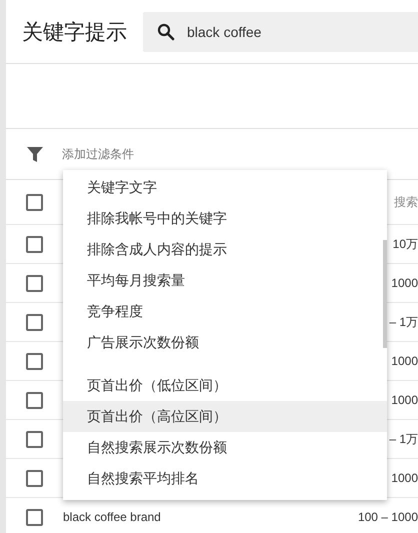 Image resolution: width=418 pixels, height=533 pixels. What do you see at coordinates (225, 218) in the screenshot?
I see `menu-item: 排除我帐号中的关键字` at bounding box center [225, 218].